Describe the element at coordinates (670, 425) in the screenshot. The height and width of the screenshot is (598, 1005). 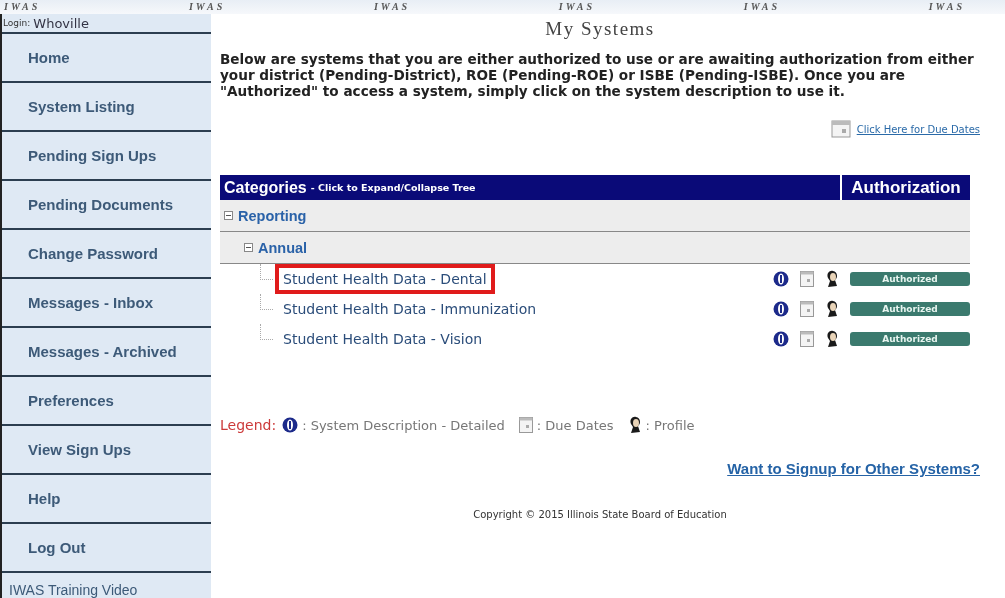
I see `legend-text: : Profile` at that location.